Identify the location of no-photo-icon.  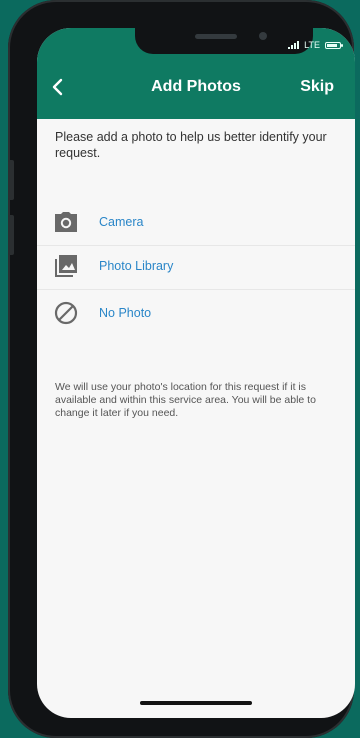
(66, 313).